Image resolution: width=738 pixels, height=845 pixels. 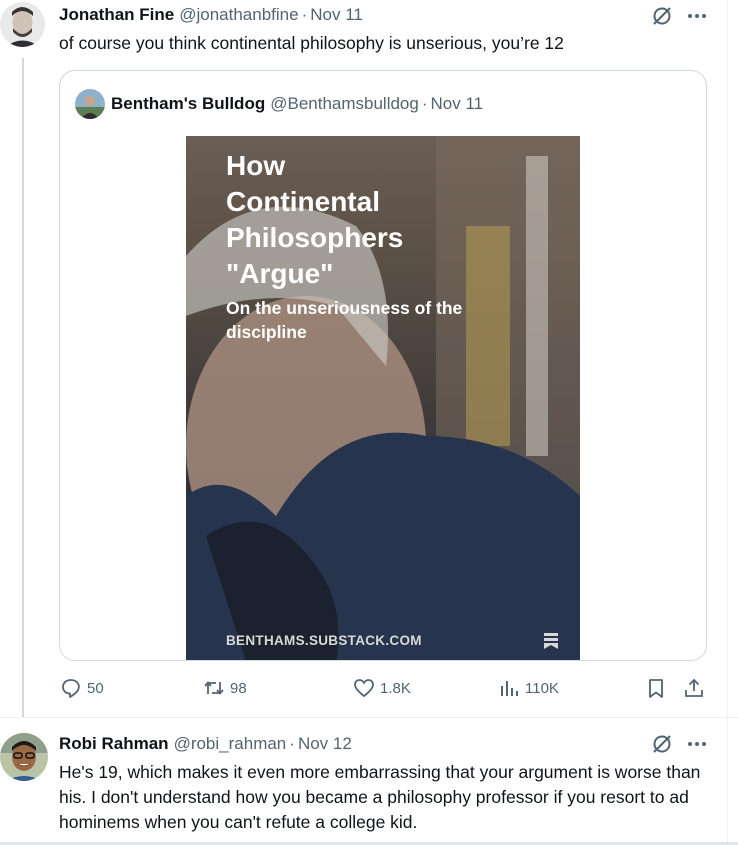 I want to click on views-button: 110K, so click(x=528, y=688).